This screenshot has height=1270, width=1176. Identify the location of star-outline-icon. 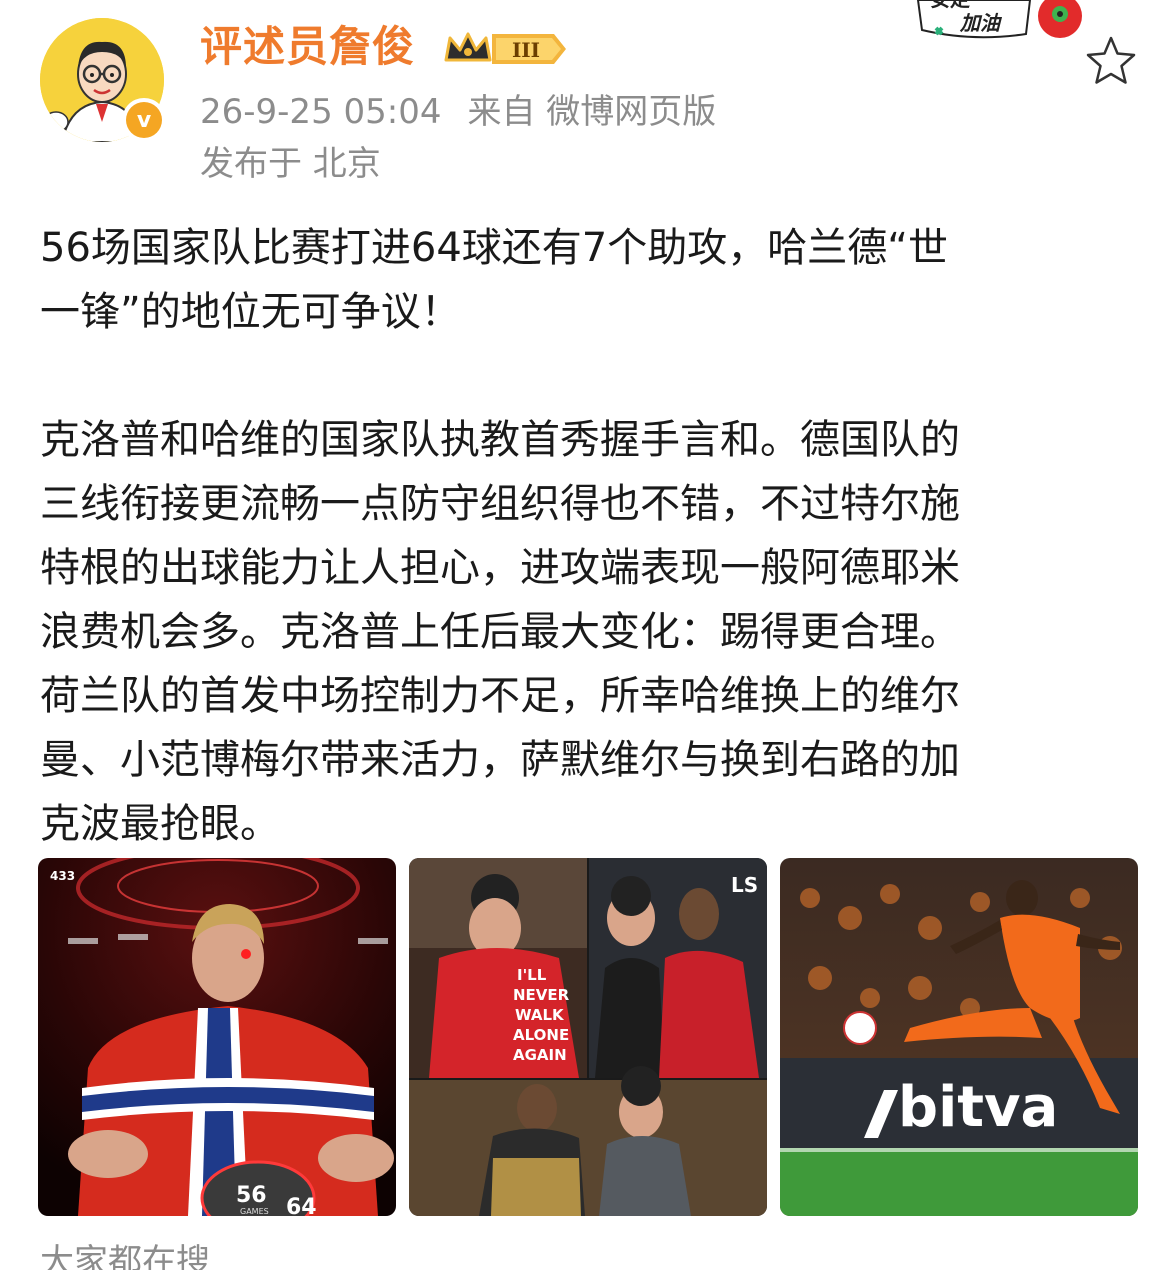
(1111, 61).